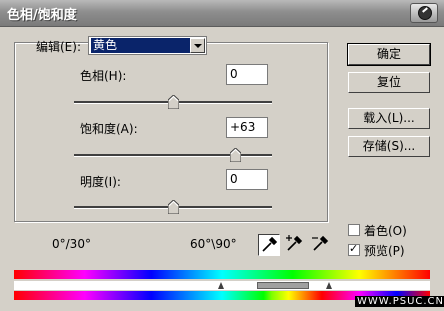 The height and width of the screenshot is (311, 444). Describe the element at coordinates (222, 274) in the screenshot. I see `source-color-bar` at that location.